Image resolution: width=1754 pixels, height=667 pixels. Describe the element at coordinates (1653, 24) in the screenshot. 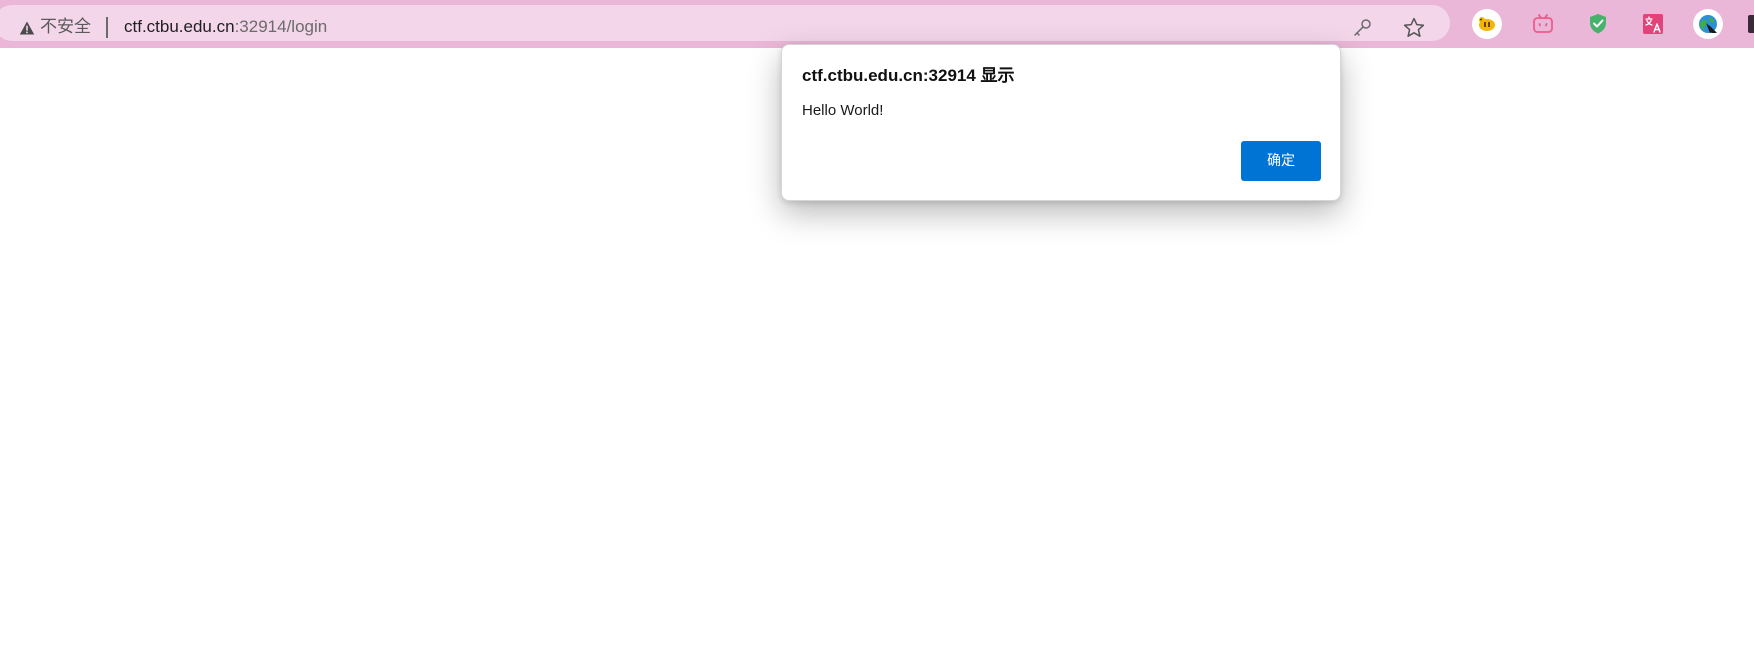

I see `translate-extension-icon` at that location.